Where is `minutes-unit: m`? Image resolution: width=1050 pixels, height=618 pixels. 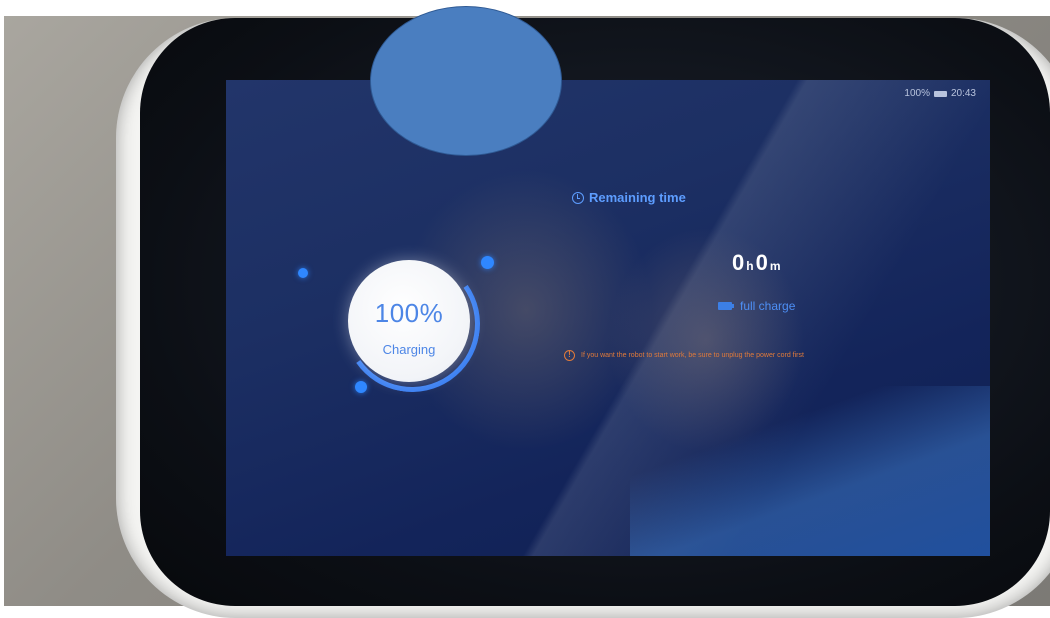 minutes-unit: m is located at coordinates (775, 266).